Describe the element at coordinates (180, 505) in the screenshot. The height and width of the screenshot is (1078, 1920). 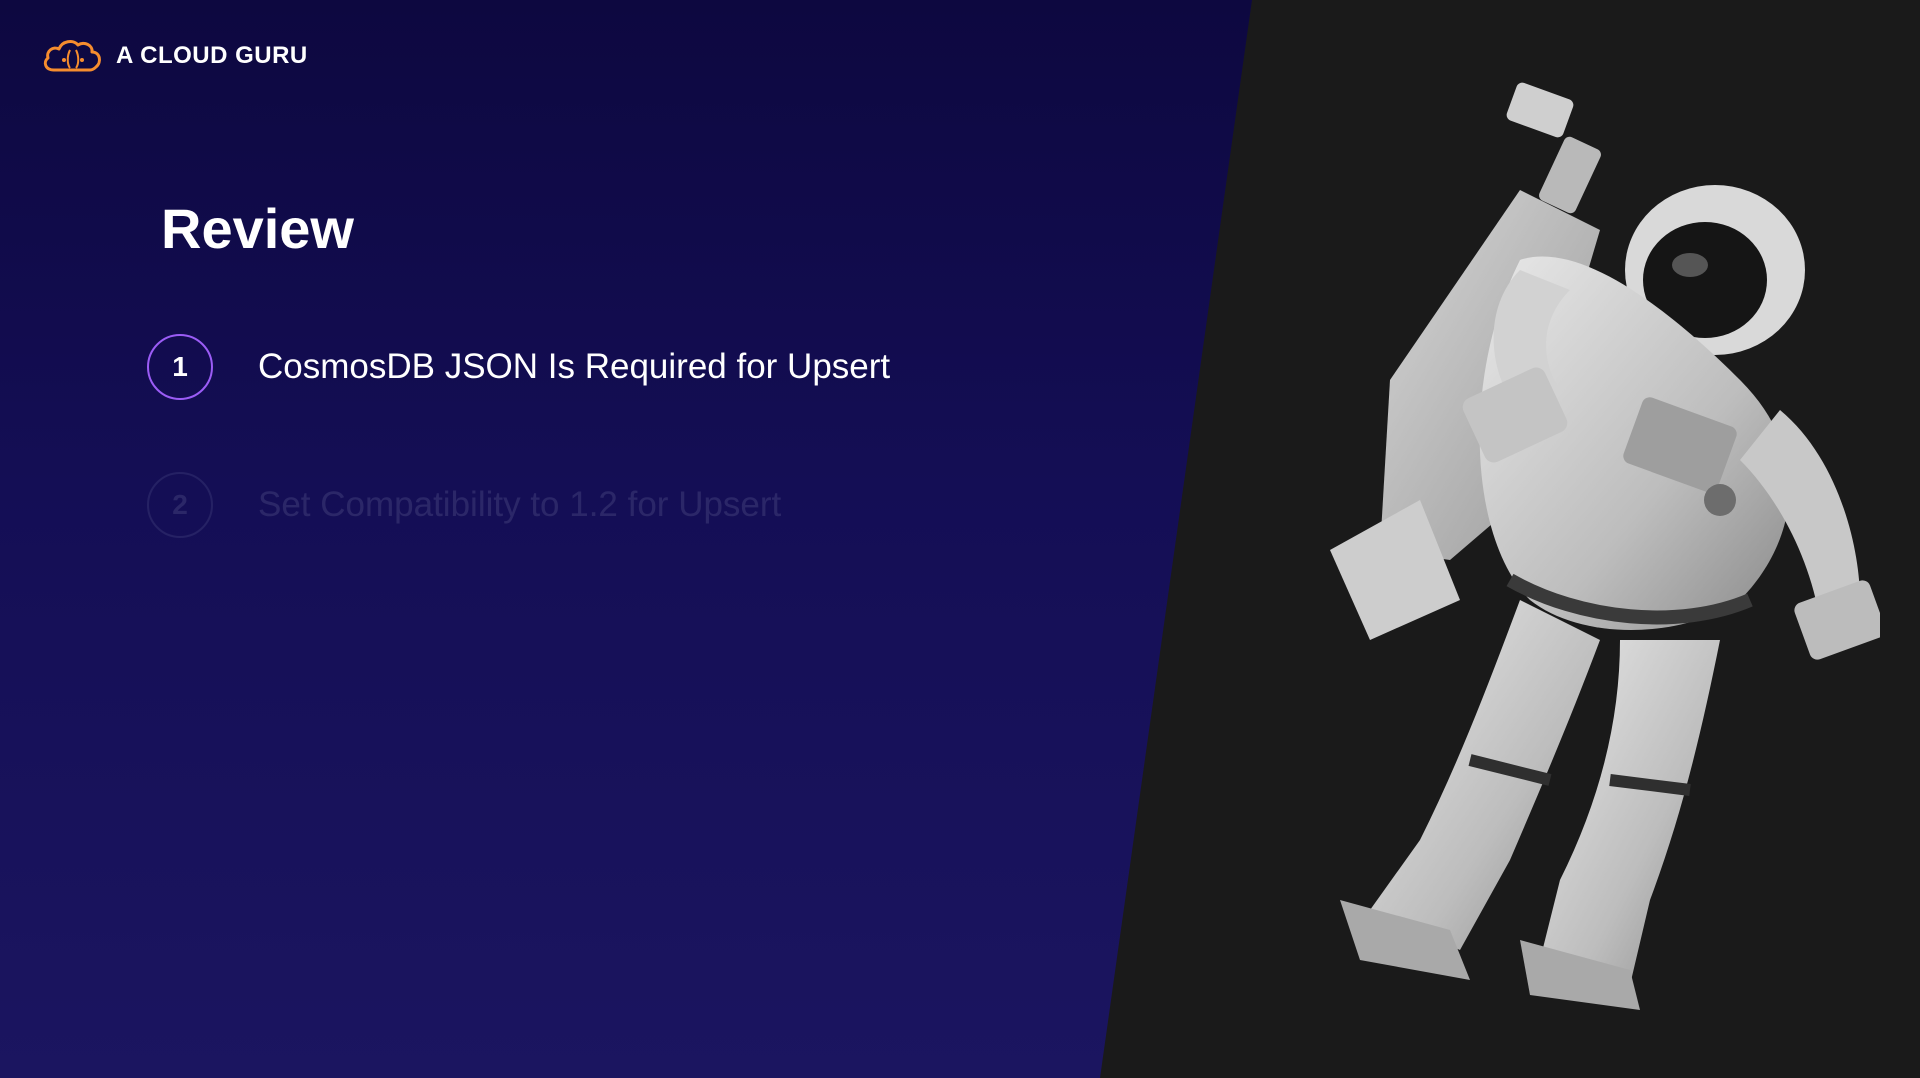
I see `step-number-badge: 2` at that location.